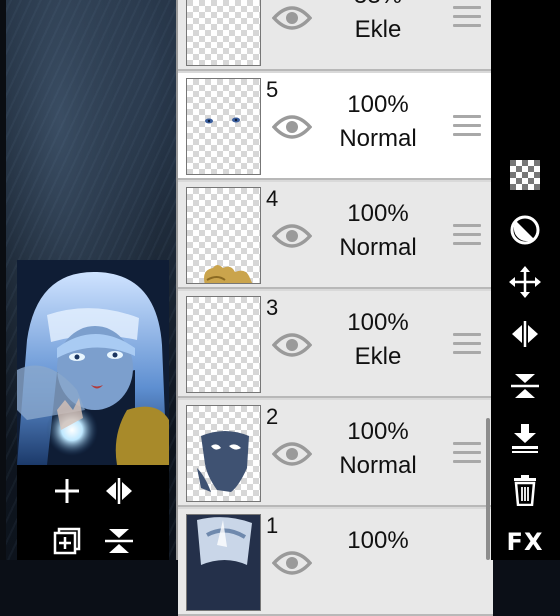 Image resolution: width=560 pixels, height=616 pixels. What do you see at coordinates (67, 491) in the screenshot?
I see `add-layer-icon` at bounding box center [67, 491].